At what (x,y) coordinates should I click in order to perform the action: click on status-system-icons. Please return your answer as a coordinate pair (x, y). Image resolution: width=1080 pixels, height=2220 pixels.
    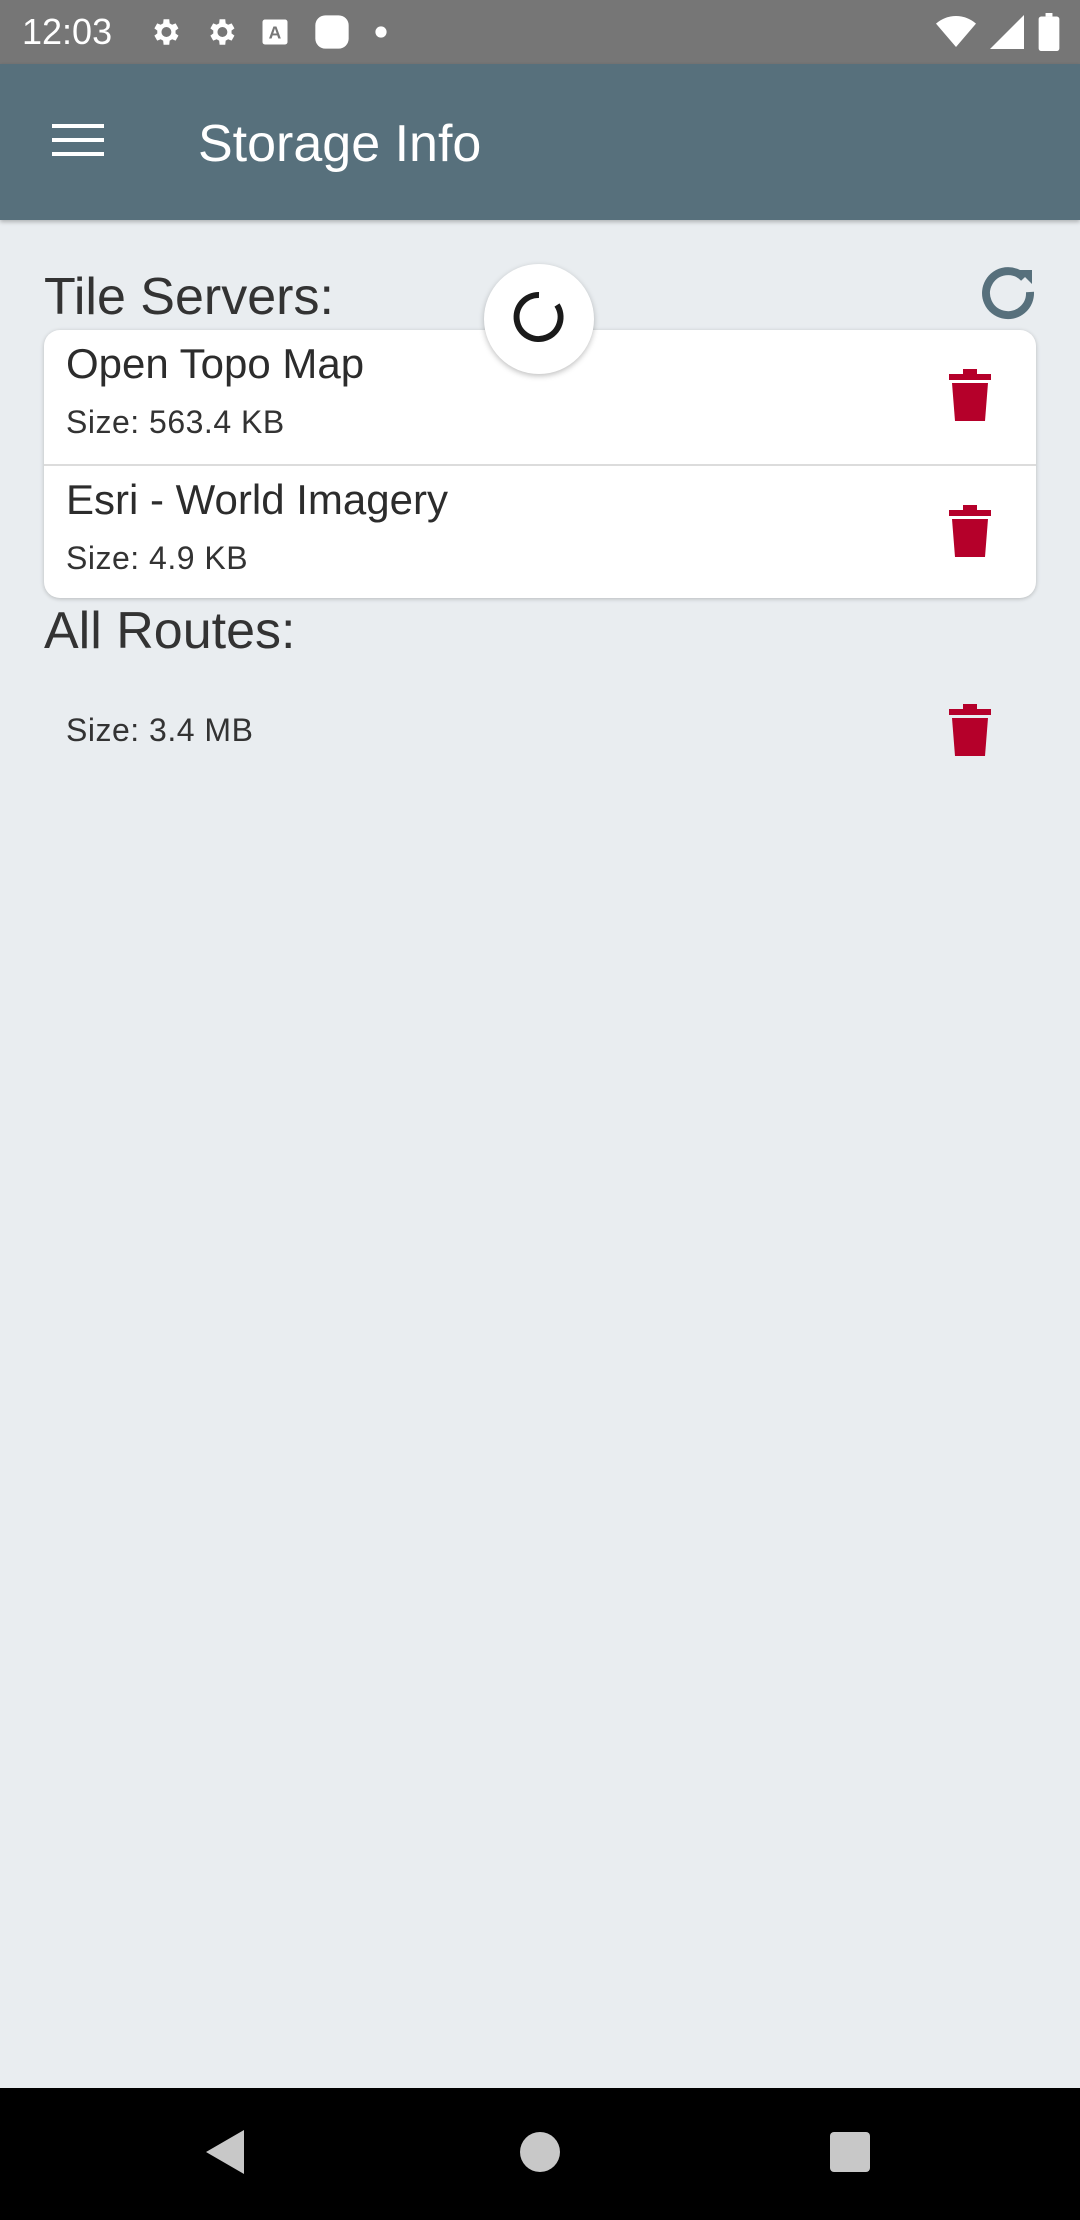
    Looking at the image, I should click on (991, 32).